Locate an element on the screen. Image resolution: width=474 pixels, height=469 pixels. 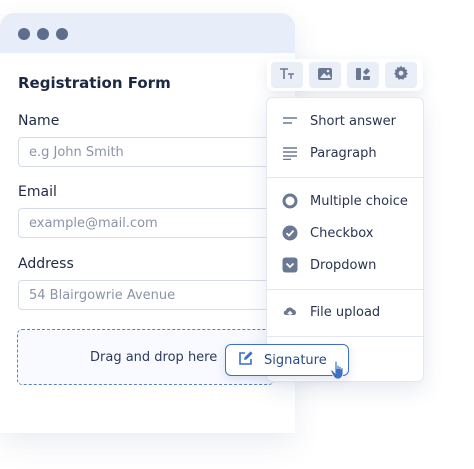
text-format-button is located at coordinates (287, 75).